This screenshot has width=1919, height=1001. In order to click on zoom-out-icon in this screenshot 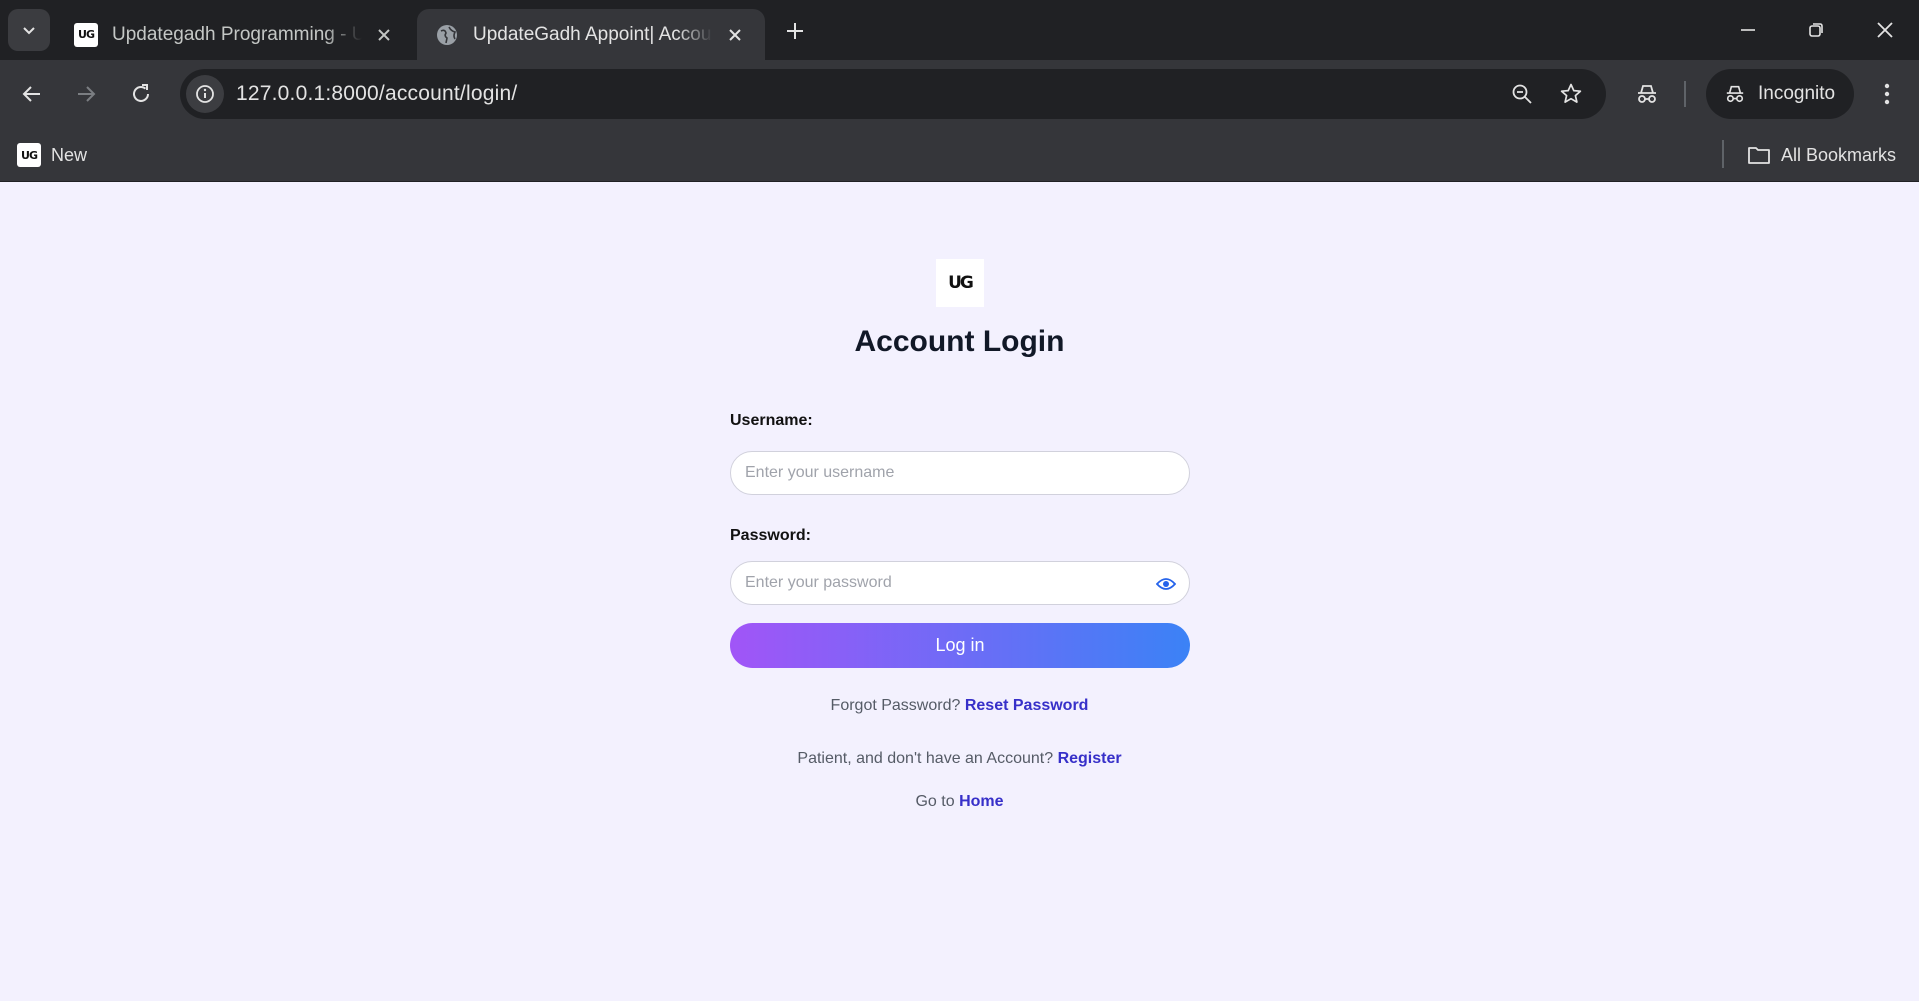, I will do `click(1522, 94)`.